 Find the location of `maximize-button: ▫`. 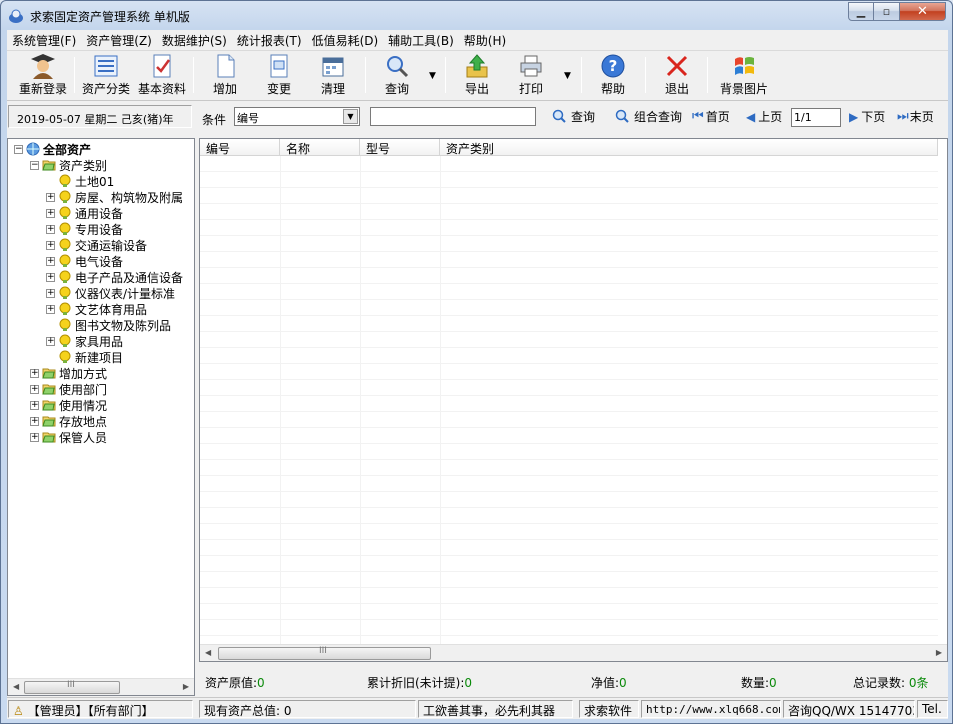

maximize-button: ▫ is located at coordinates (887, 11).